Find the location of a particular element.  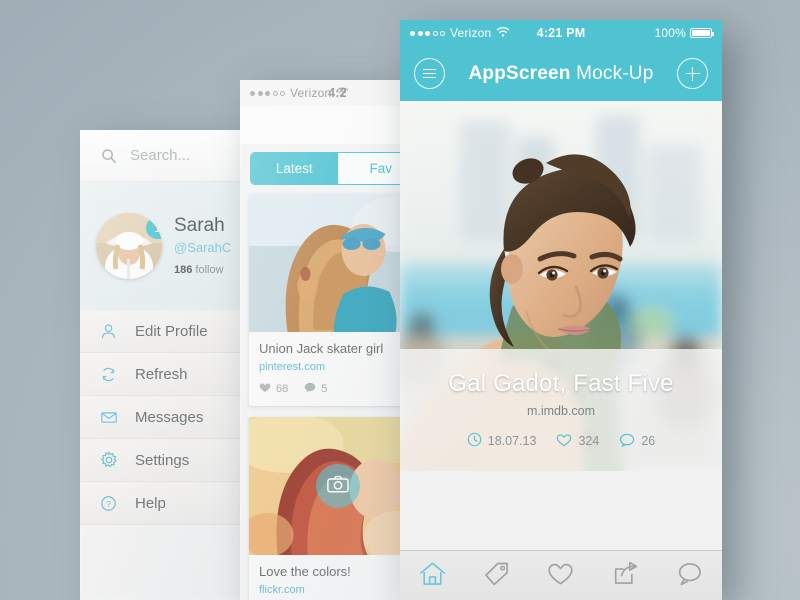

card-source: flickr.com is located at coordinates (337, 590).